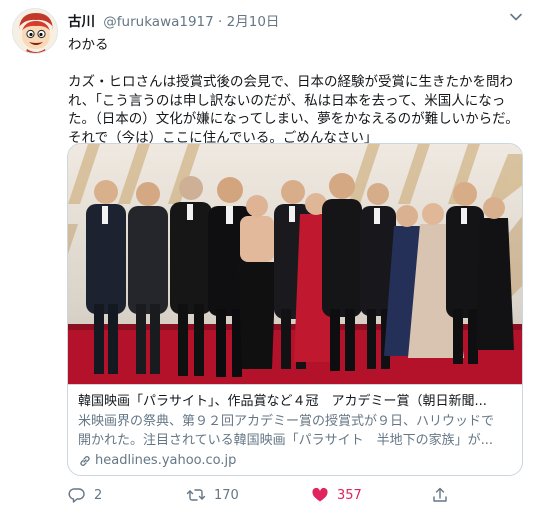 This screenshot has width=535, height=513. I want to click on author-handle: @furukawa1917, so click(158, 22).